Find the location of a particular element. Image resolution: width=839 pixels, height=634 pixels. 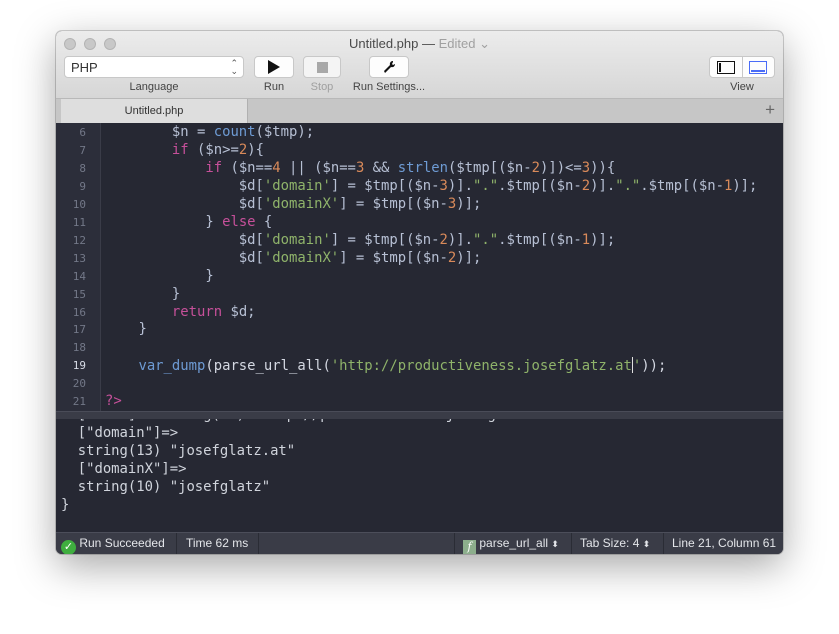

code-token: )); is located at coordinates (654, 366).